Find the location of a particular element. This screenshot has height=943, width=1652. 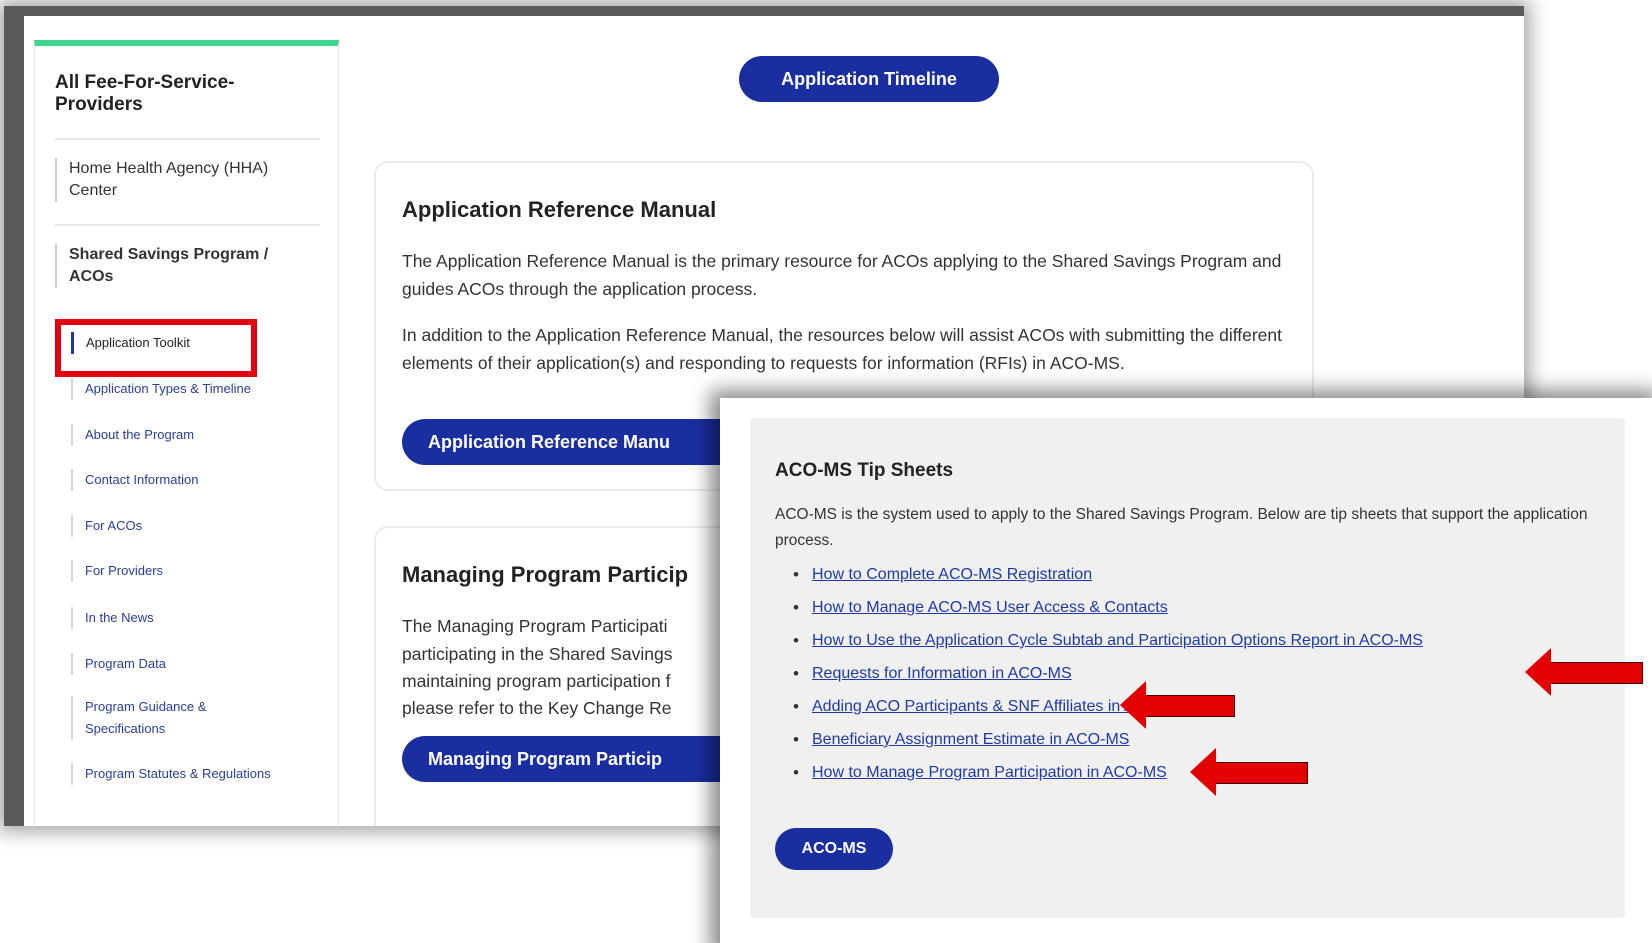

sidebar-title: All Fee-For-Service-Providers is located at coordinates (145, 93).